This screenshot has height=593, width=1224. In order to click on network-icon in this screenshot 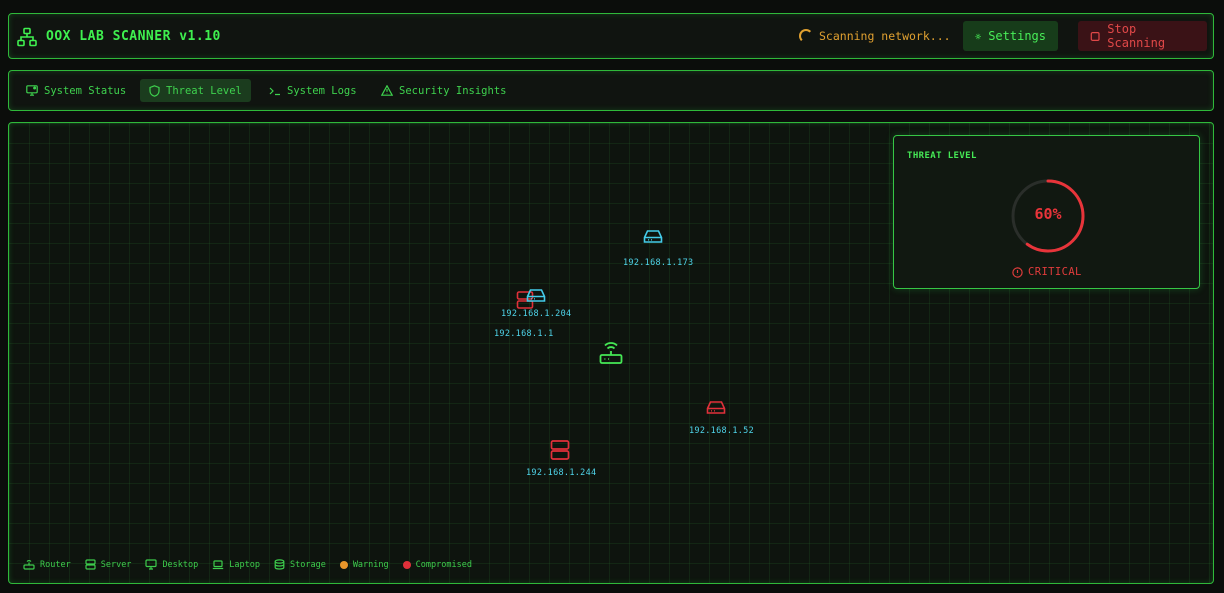, I will do `click(27, 37)`.